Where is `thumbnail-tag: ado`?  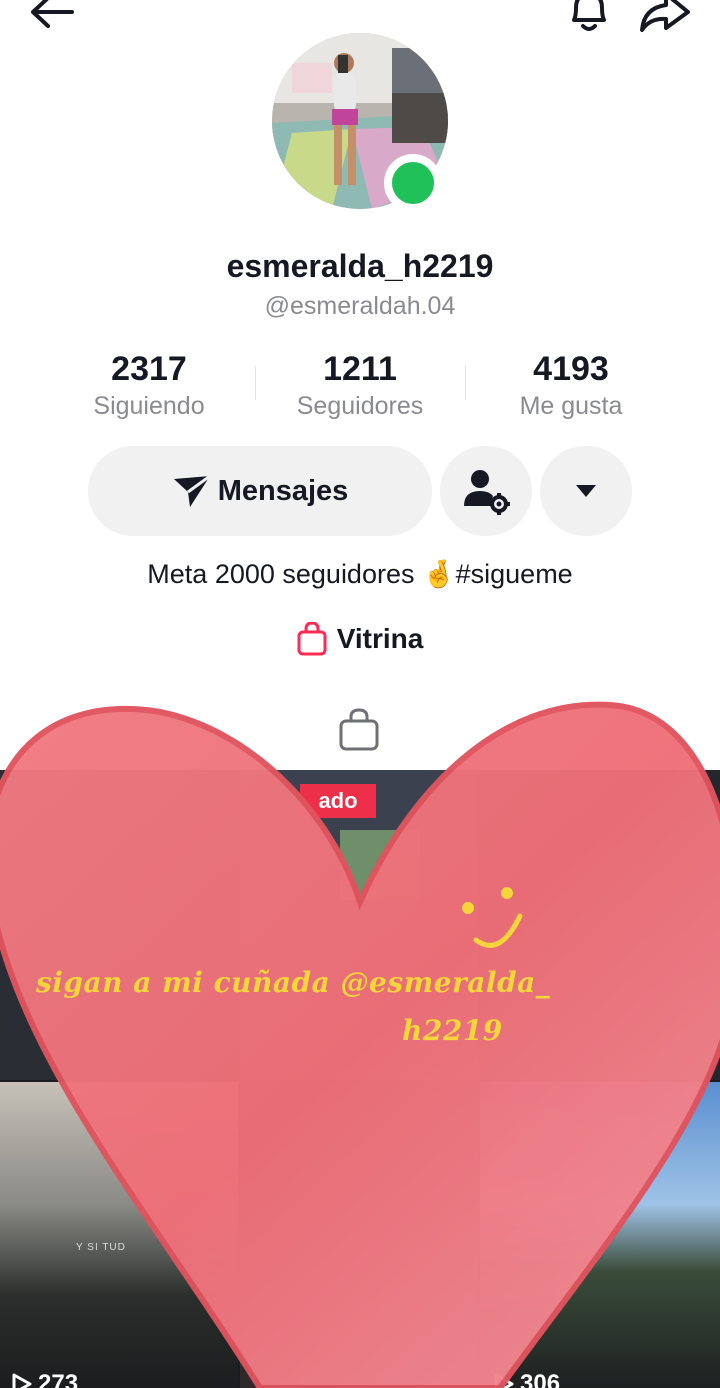
thumbnail-tag: ado is located at coordinates (338, 801).